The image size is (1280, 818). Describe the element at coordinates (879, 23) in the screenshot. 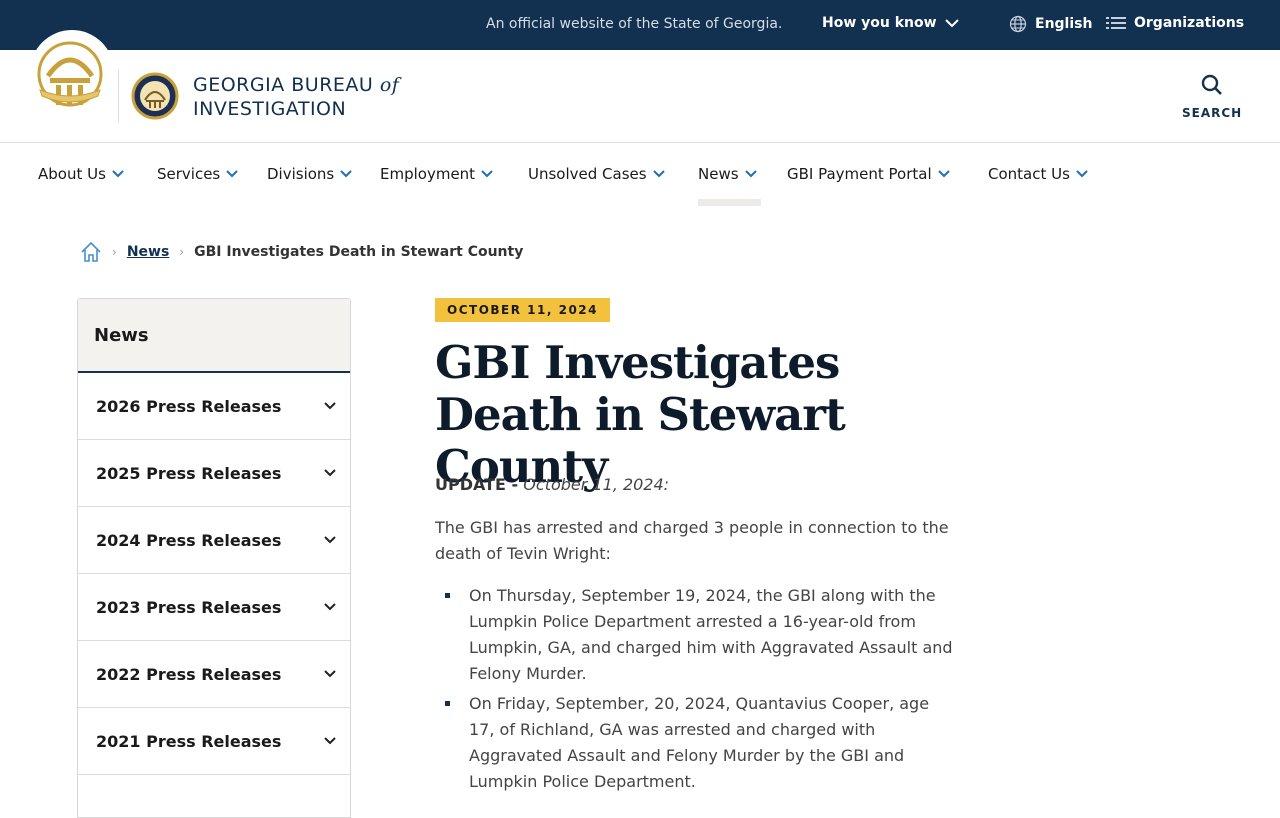

I see `how-you-know-label: How you know` at that location.